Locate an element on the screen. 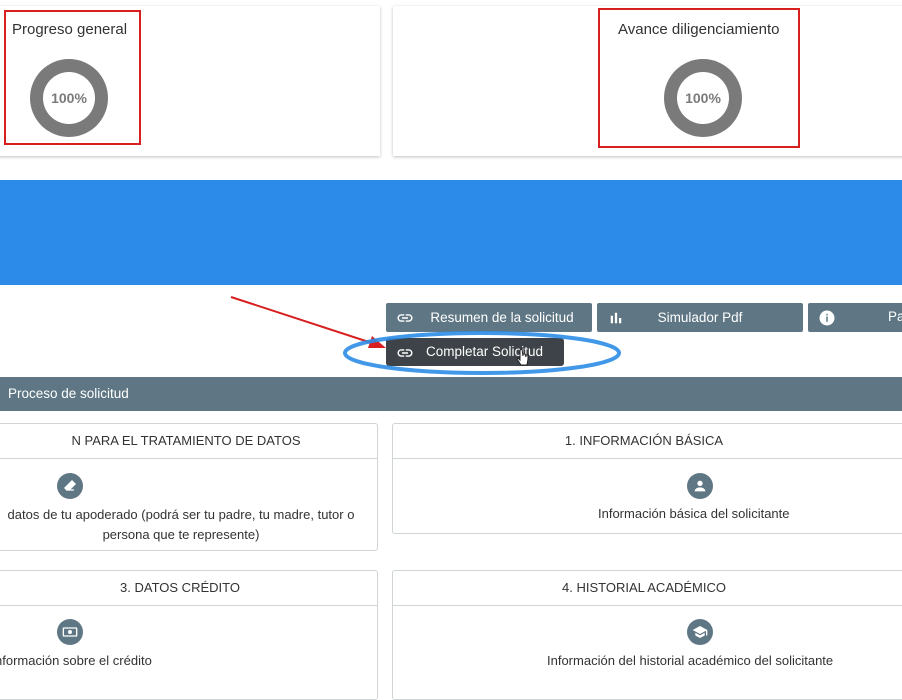 The image size is (902, 700). bar-chart-icon is located at coordinates (616, 318).